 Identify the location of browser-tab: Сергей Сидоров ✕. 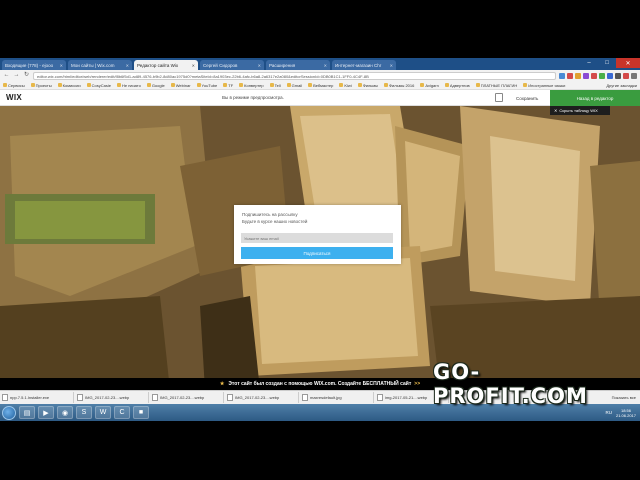
(232, 65).